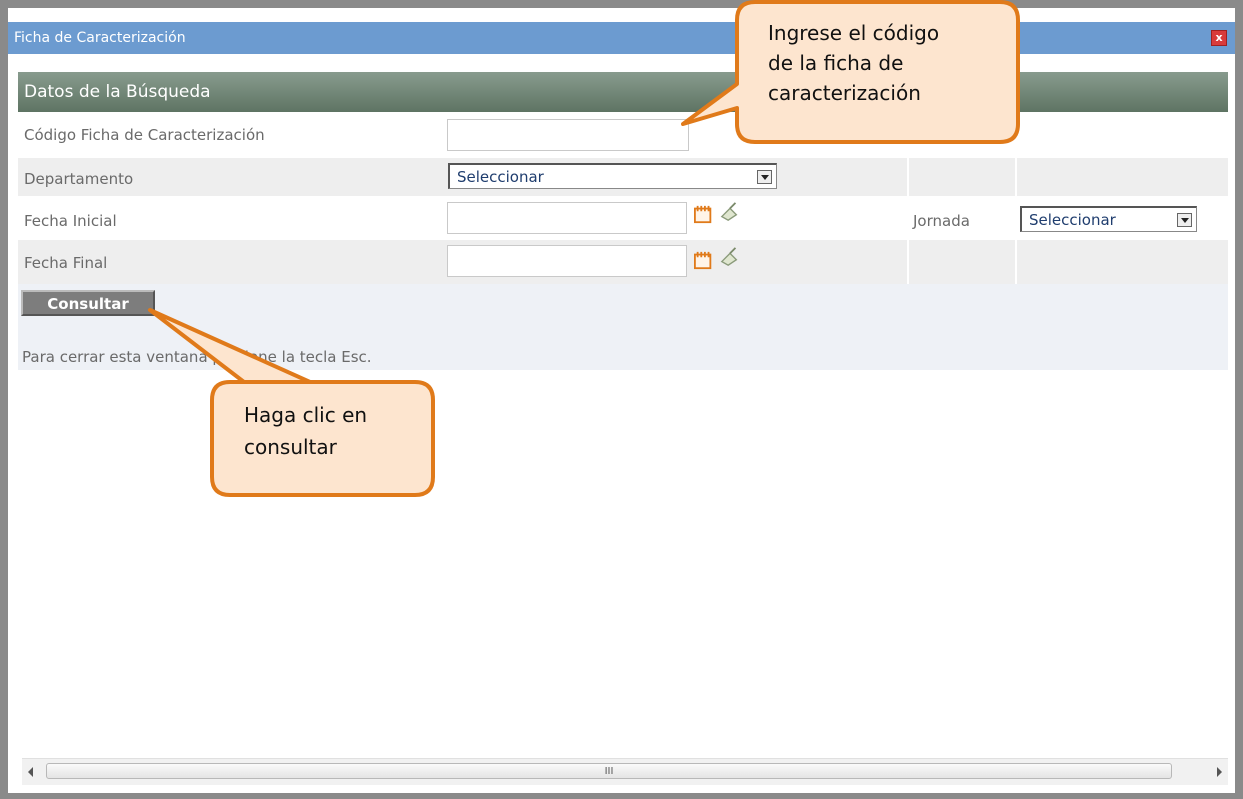  I want to click on callout-top-line1: Ingrese el código, so click(854, 33).